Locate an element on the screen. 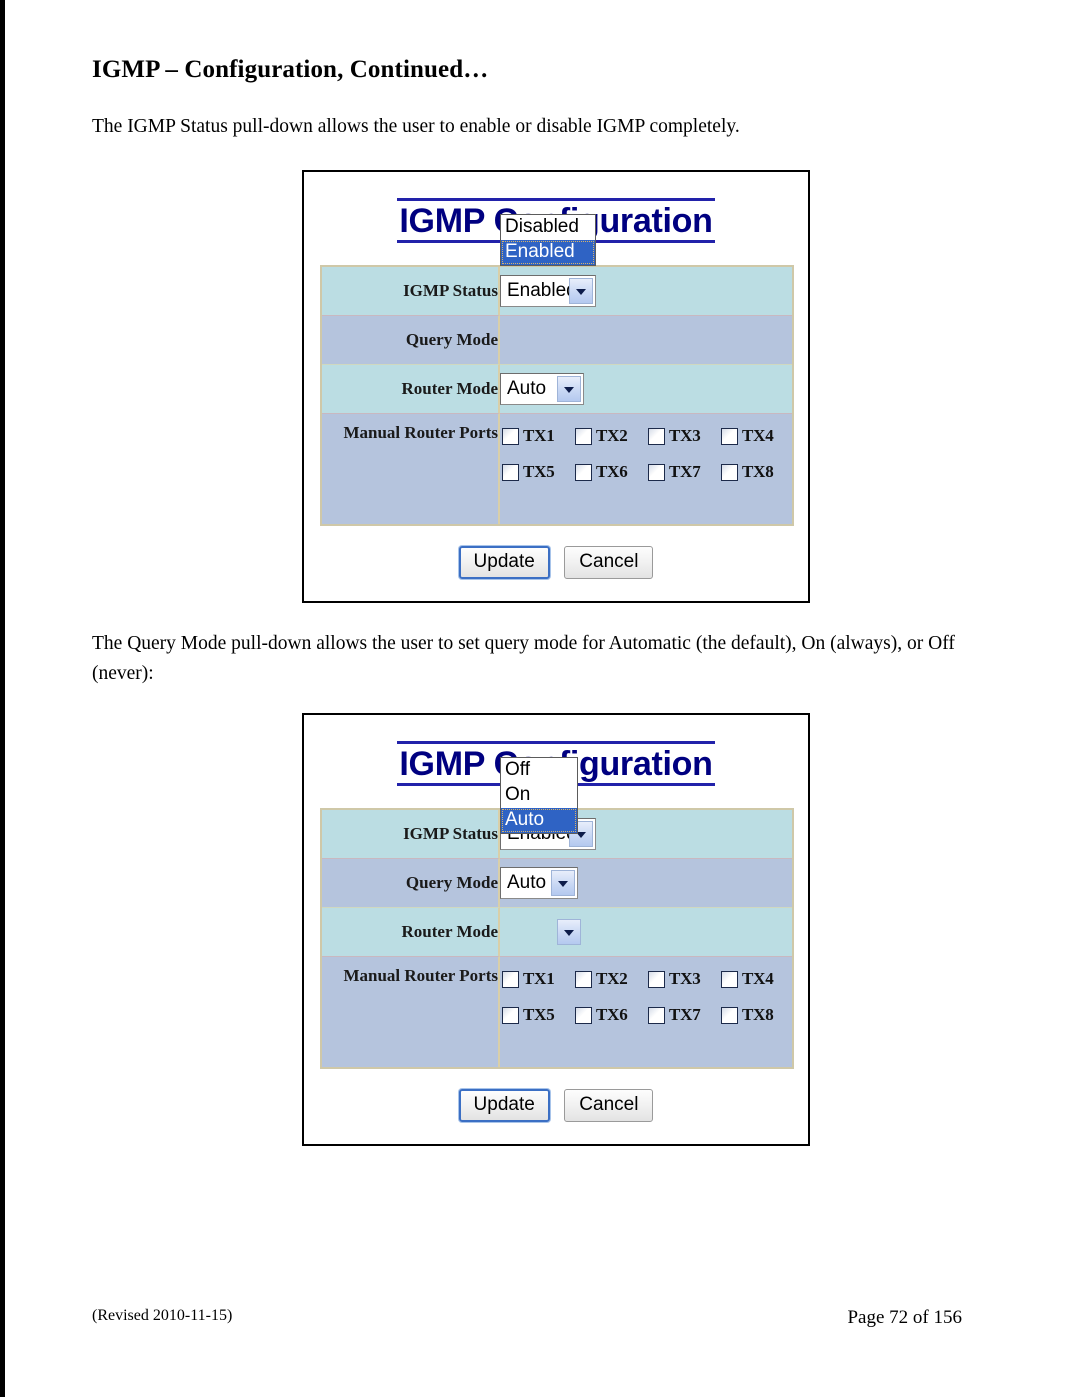  figure1-ports-grid: TX1 TX2 TX3 TX4 TX5 TX6 TX7 TX8 is located at coordinates (647, 454).